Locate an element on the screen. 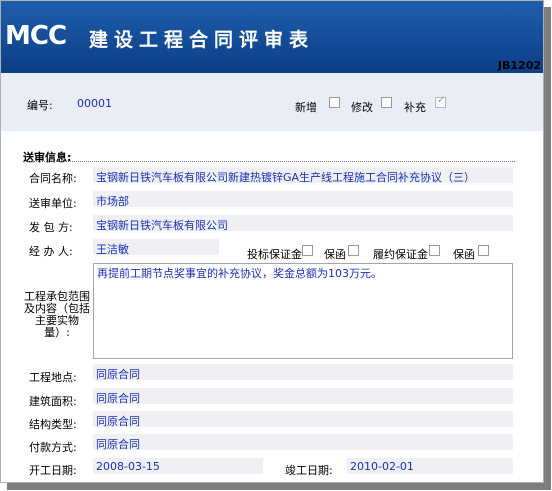  bid-guarantee-checkbox is located at coordinates (353, 250).